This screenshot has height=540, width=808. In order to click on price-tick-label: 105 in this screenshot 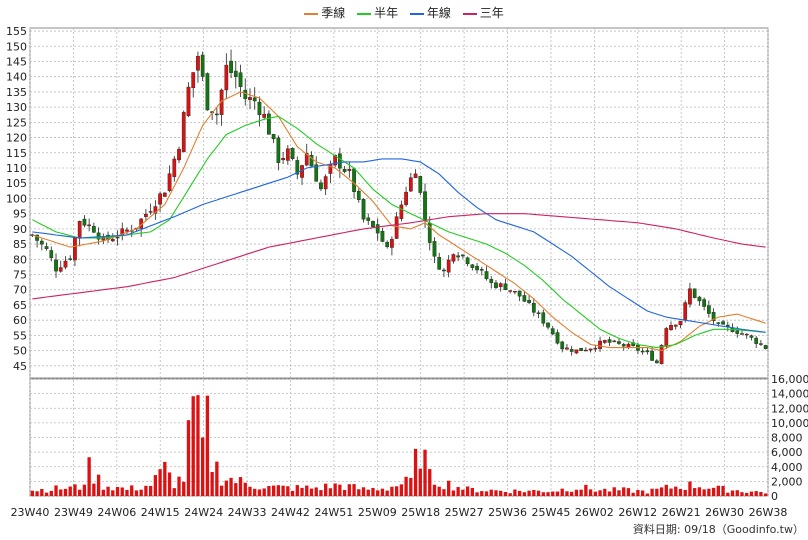, I will do `click(16, 183)`.